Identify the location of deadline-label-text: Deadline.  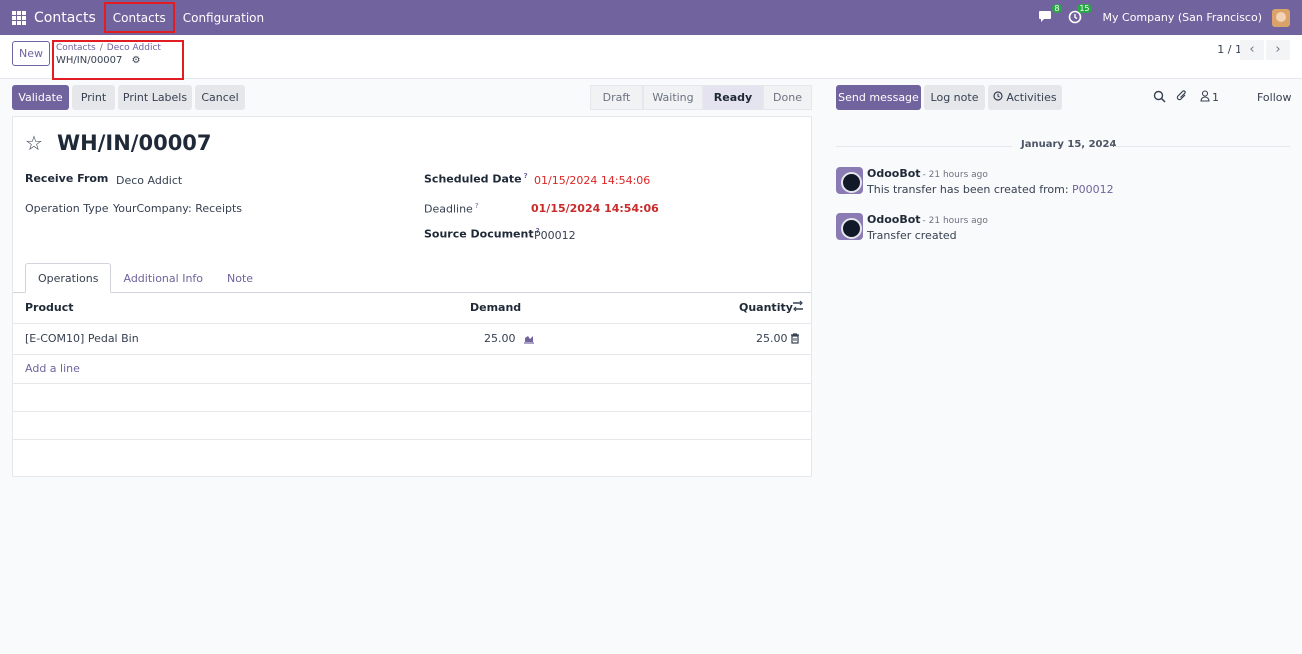
(448, 209).